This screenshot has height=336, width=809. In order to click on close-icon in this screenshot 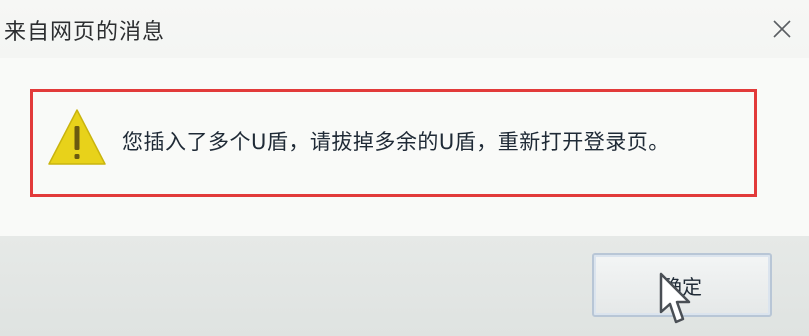, I will do `click(782, 29)`.